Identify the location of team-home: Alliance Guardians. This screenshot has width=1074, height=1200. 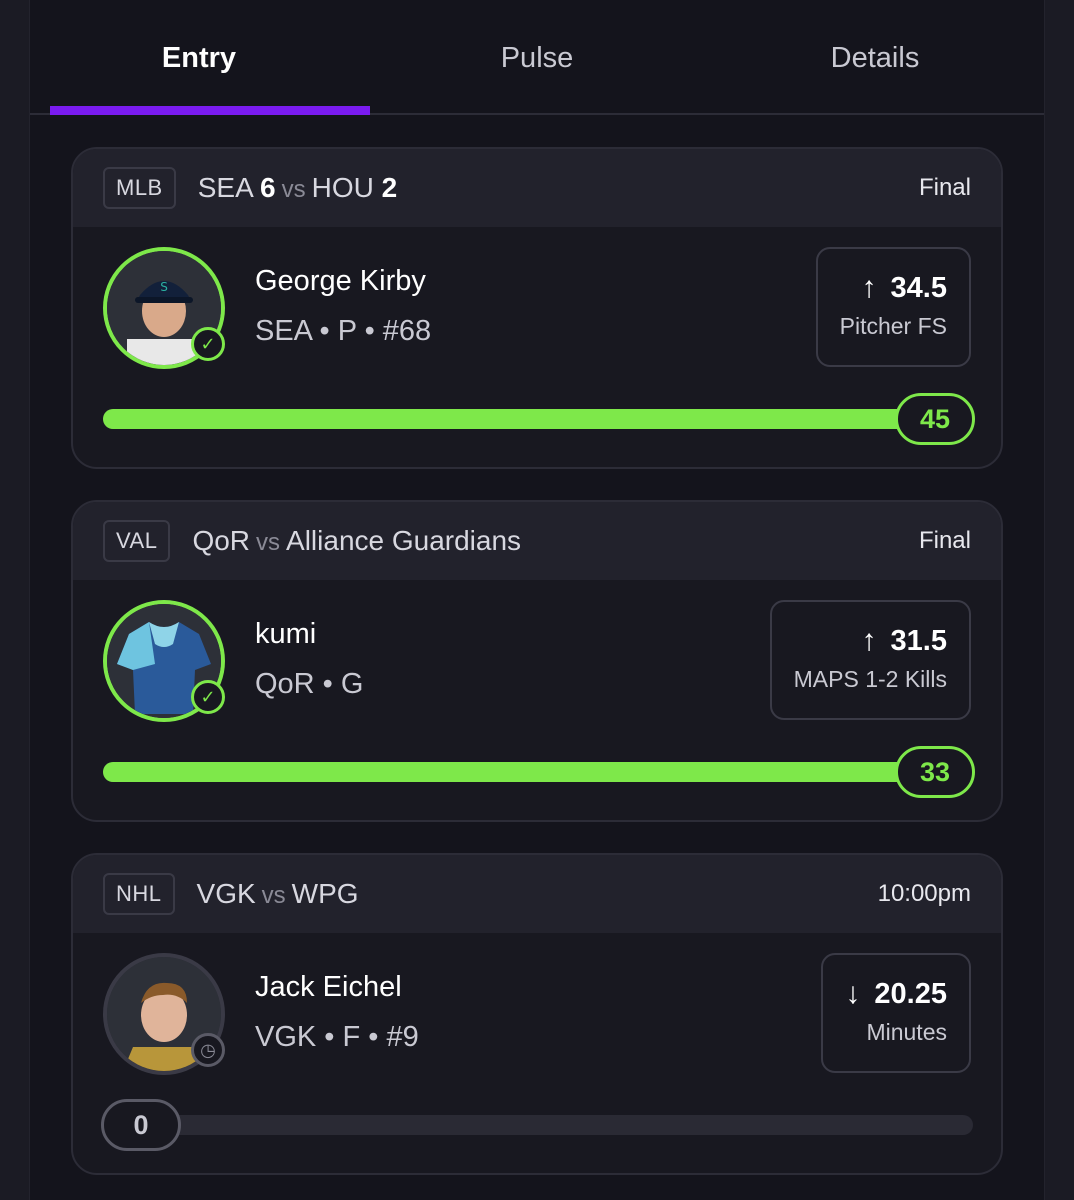
(404, 540).